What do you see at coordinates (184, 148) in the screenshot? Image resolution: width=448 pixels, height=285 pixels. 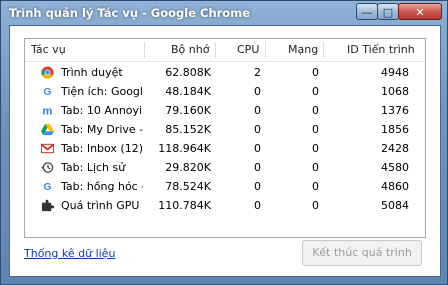 I see `memory-value: 118.964K` at bounding box center [184, 148].